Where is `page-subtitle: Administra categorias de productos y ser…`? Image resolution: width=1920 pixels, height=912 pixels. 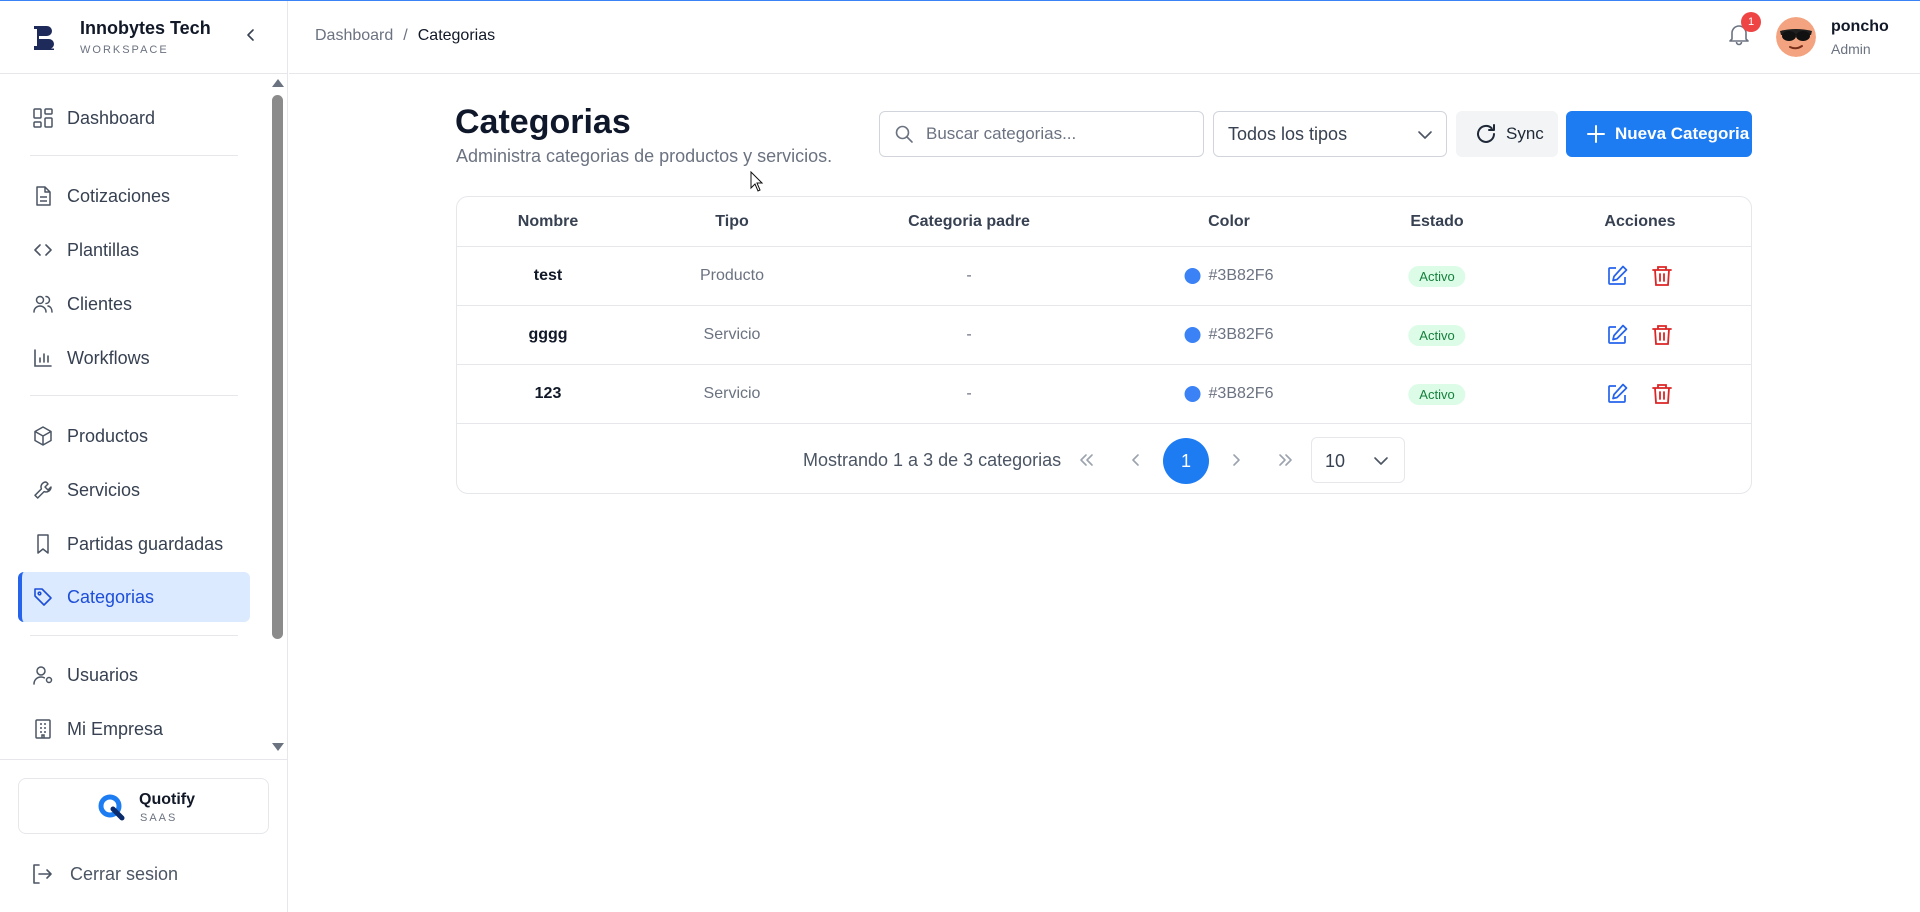 page-subtitle: Administra categorias de productos y ser… is located at coordinates (644, 156).